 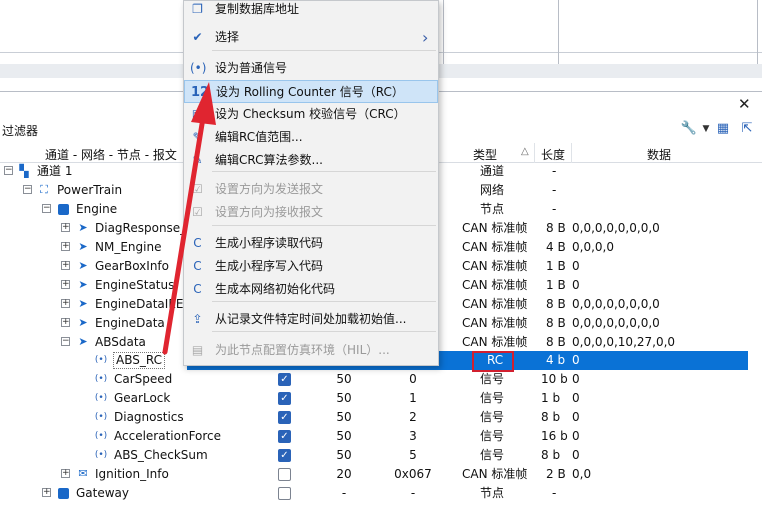 What do you see at coordinates (111, 154) in the screenshot?
I see `header-path: 通道 - 网络 - 节点 - 报文` at bounding box center [111, 154].